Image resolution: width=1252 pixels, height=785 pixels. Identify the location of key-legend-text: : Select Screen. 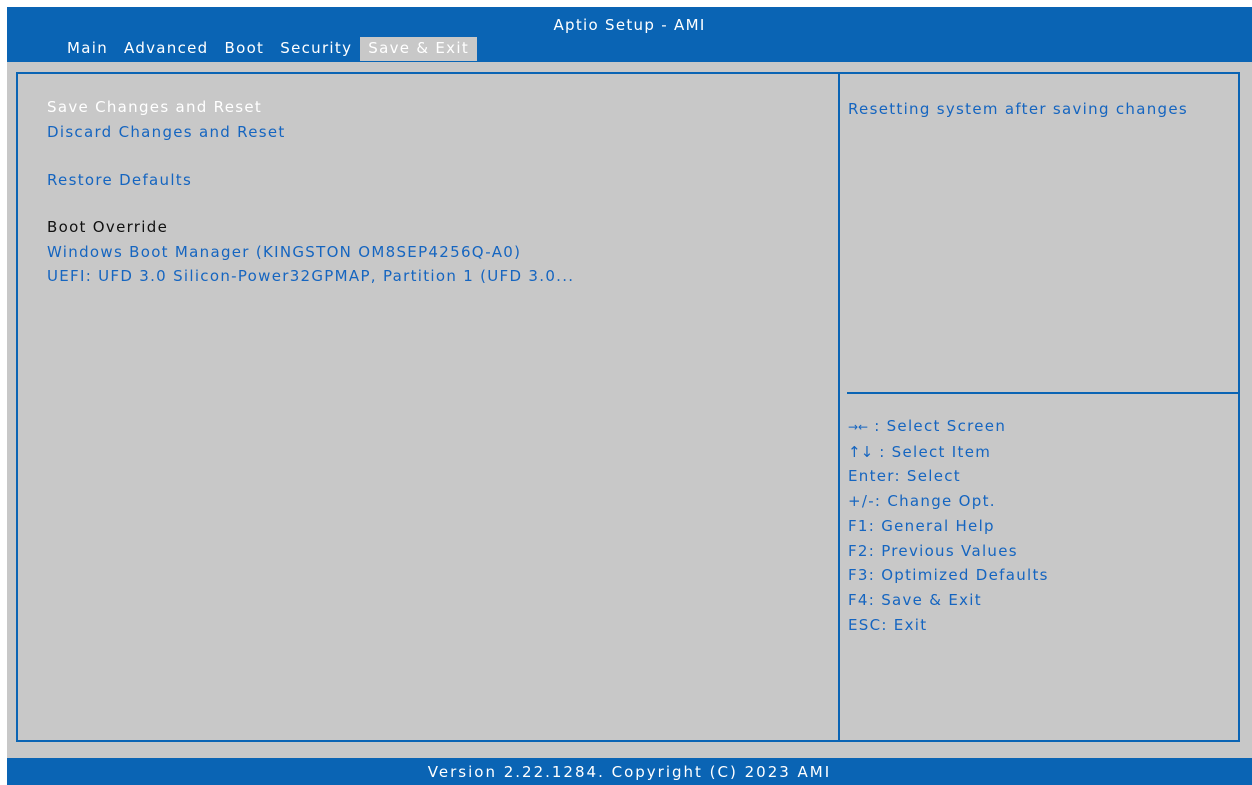
(940, 426).